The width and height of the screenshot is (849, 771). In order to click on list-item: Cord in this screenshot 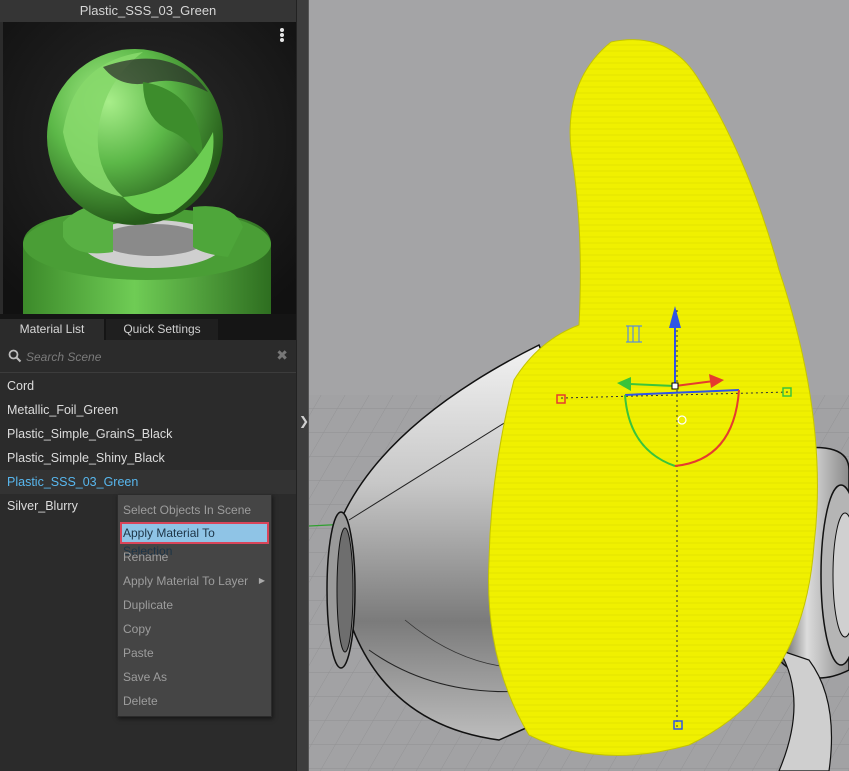, I will do `click(148, 386)`.